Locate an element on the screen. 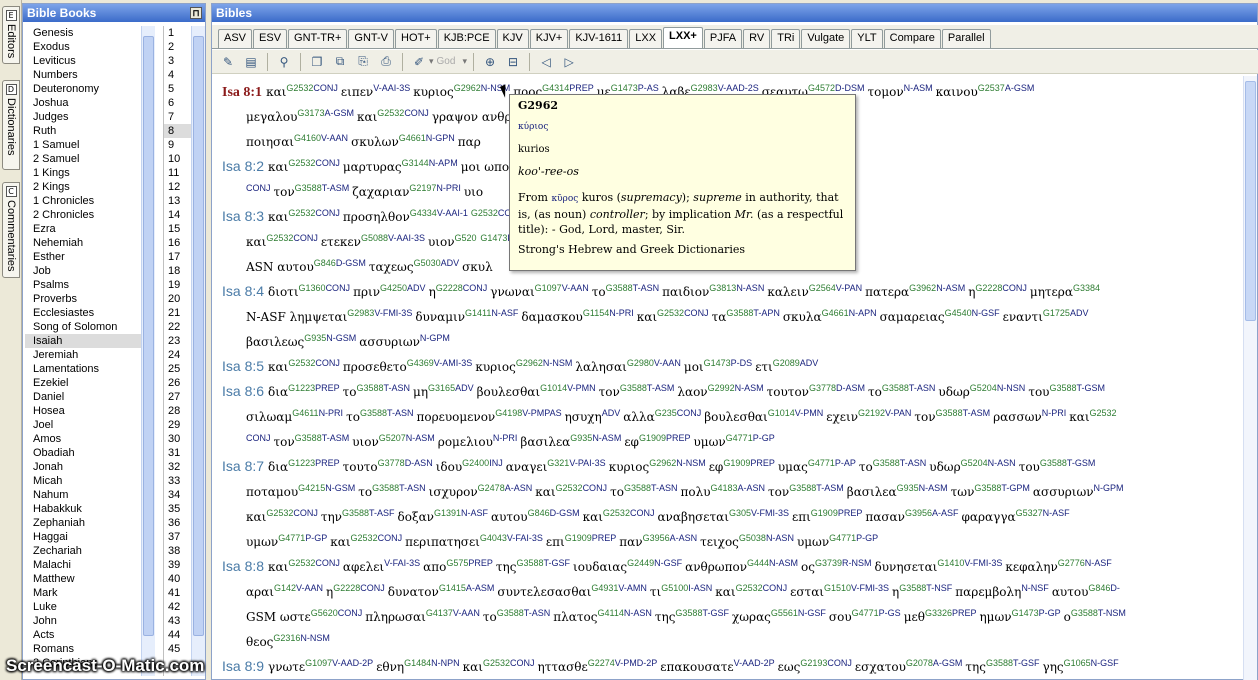 This screenshot has height=680, width=1258. morphology-code: D-ASN is located at coordinates (419, 463).